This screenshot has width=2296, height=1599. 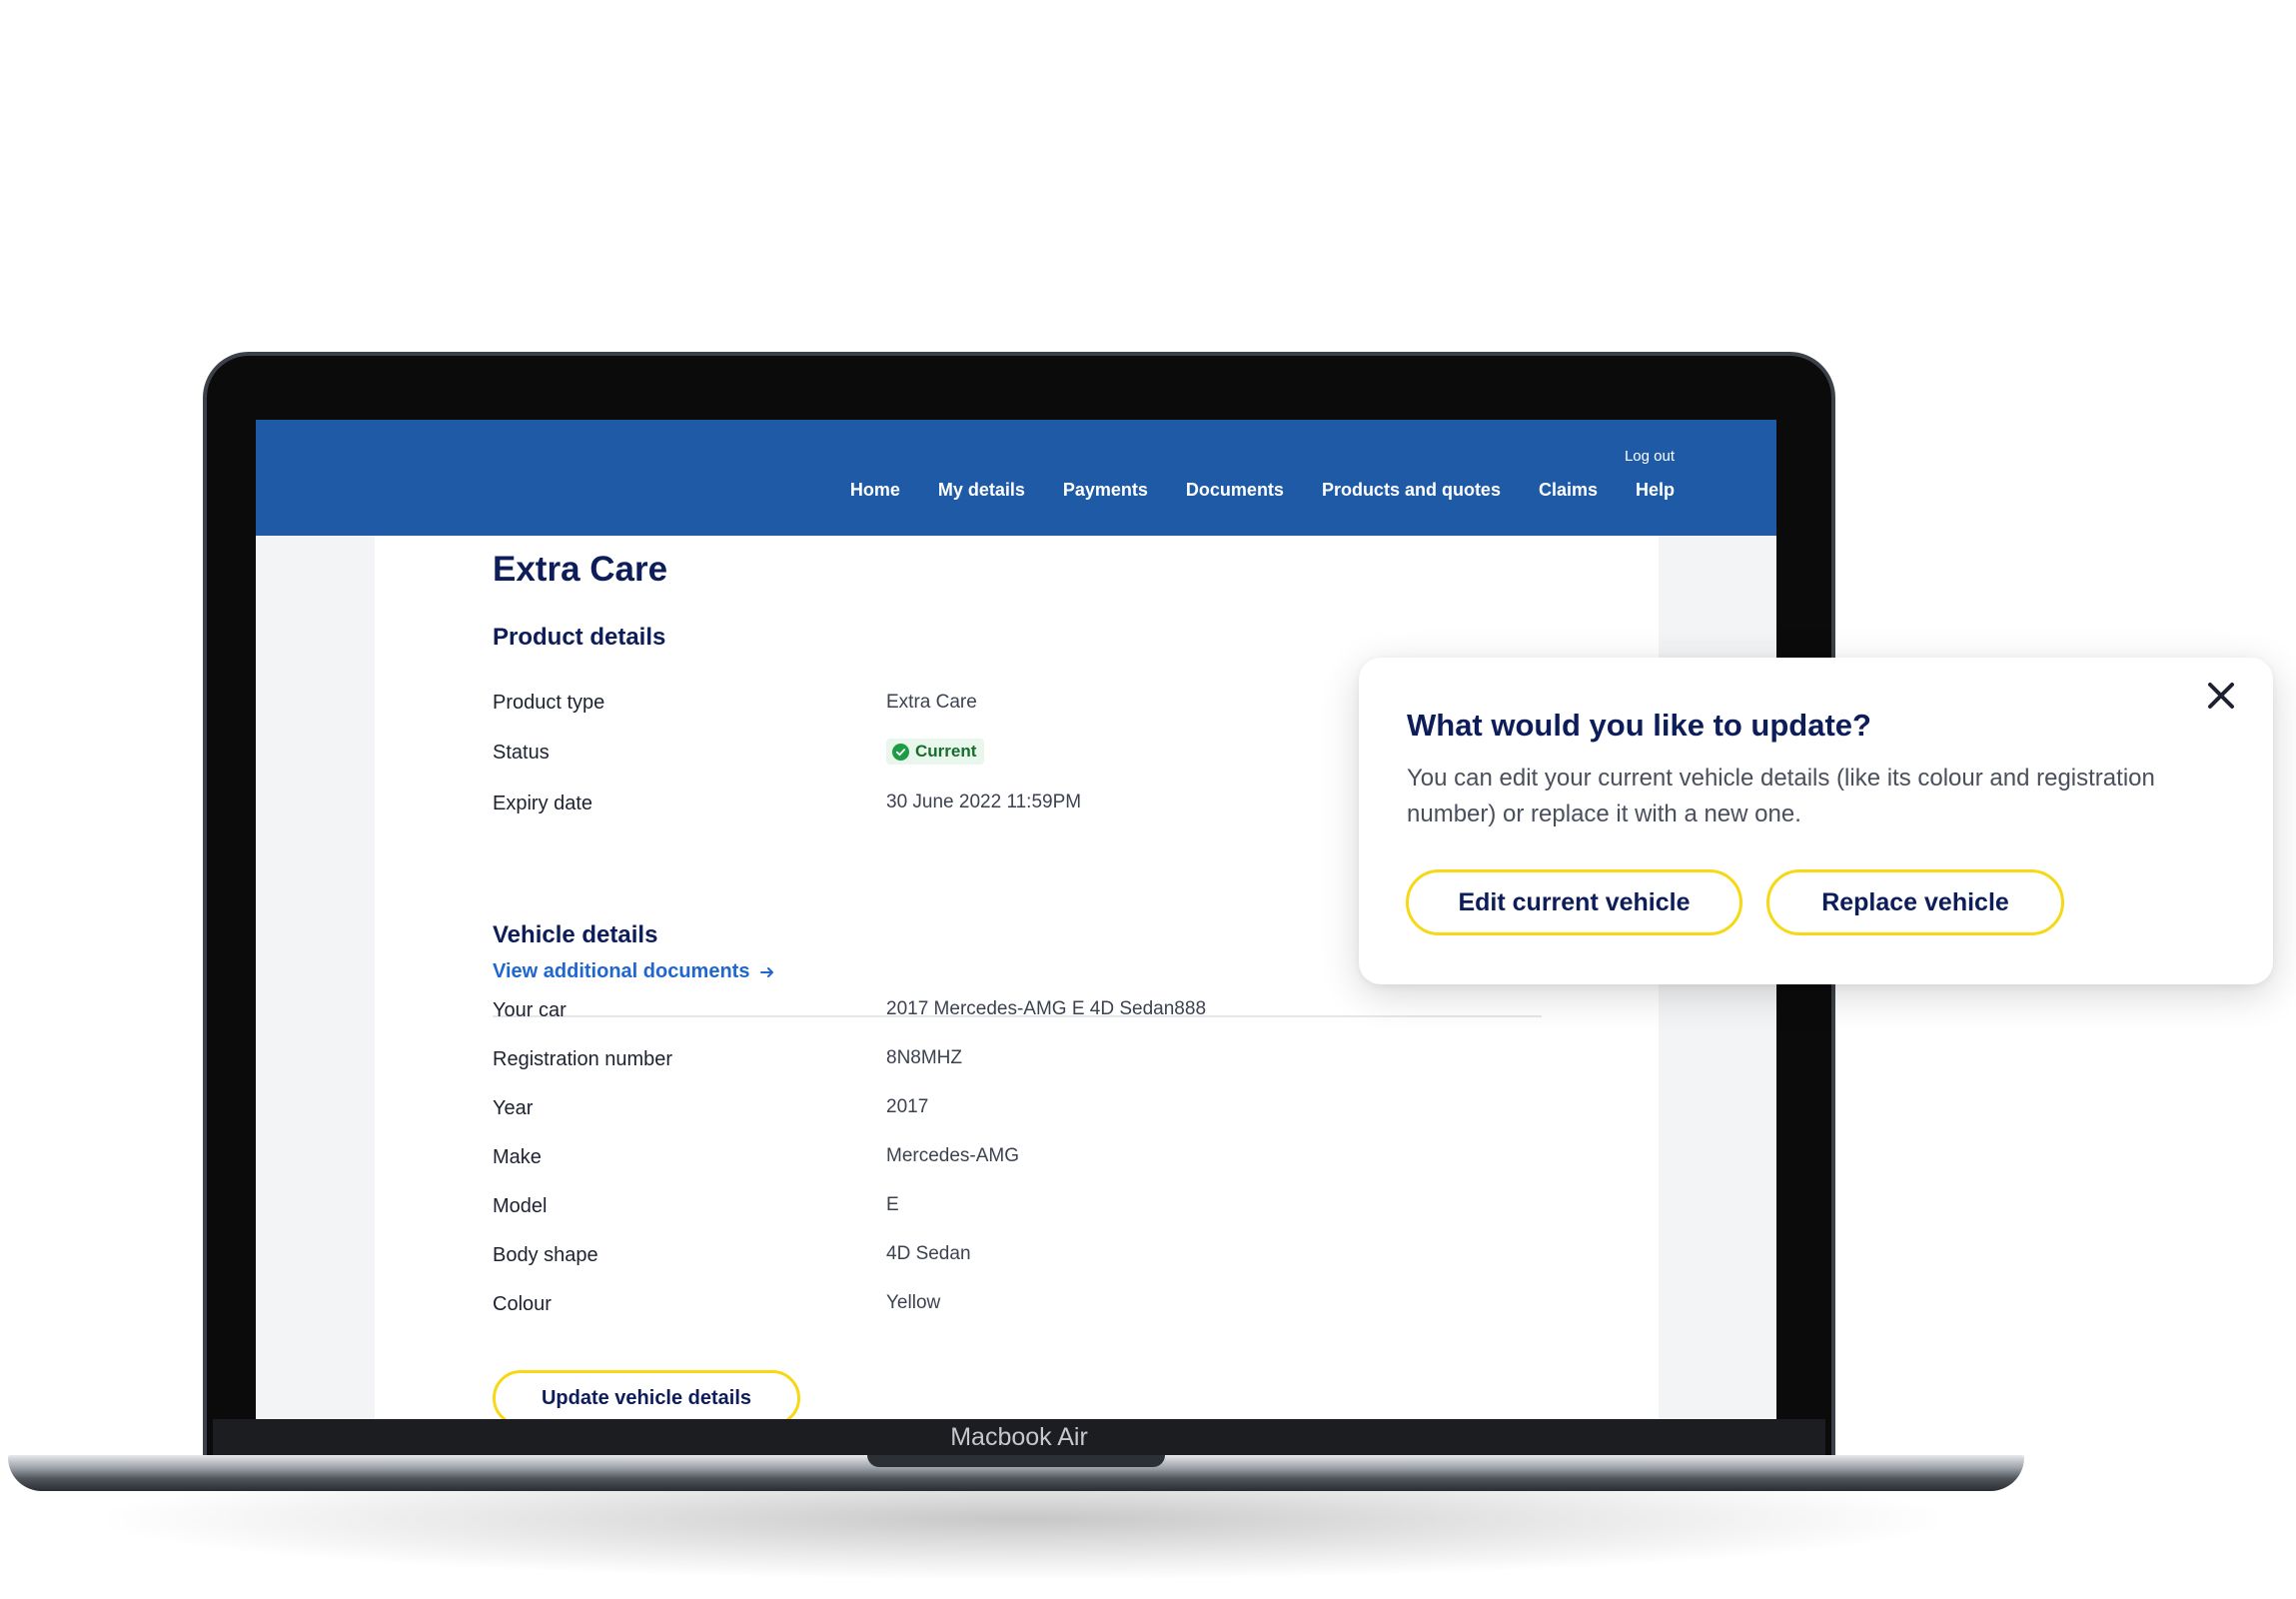 What do you see at coordinates (1568, 490) in the screenshot?
I see `nav-item-claims: Claims` at bounding box center [1568, 490].